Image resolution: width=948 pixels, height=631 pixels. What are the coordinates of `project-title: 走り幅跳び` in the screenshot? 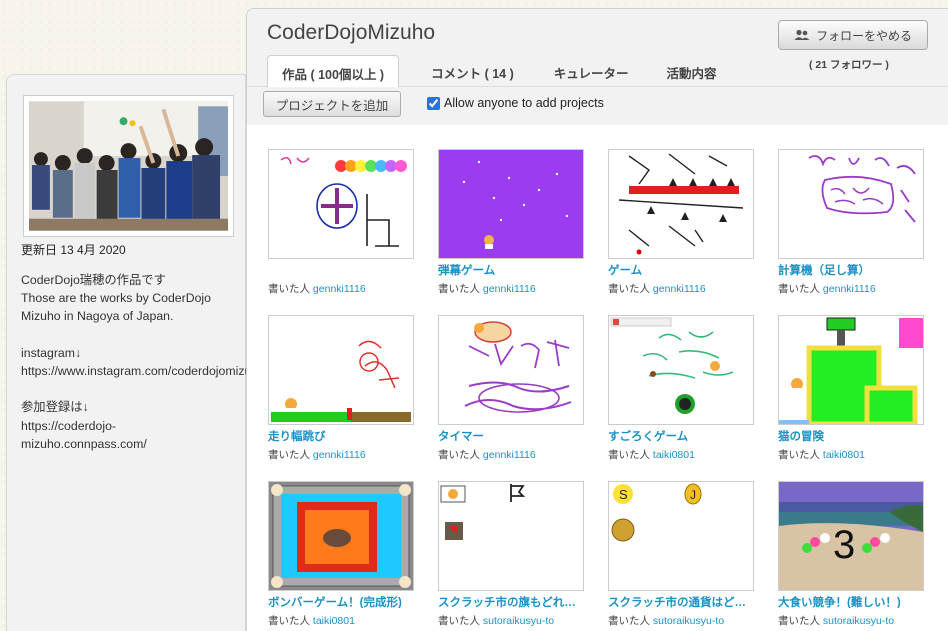 It's located at (341, 435).